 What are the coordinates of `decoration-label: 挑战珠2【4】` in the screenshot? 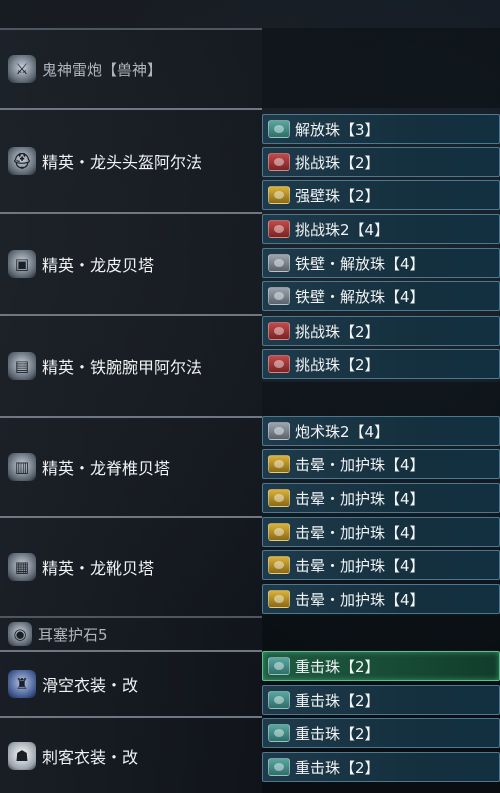 It's located at (342, 229).